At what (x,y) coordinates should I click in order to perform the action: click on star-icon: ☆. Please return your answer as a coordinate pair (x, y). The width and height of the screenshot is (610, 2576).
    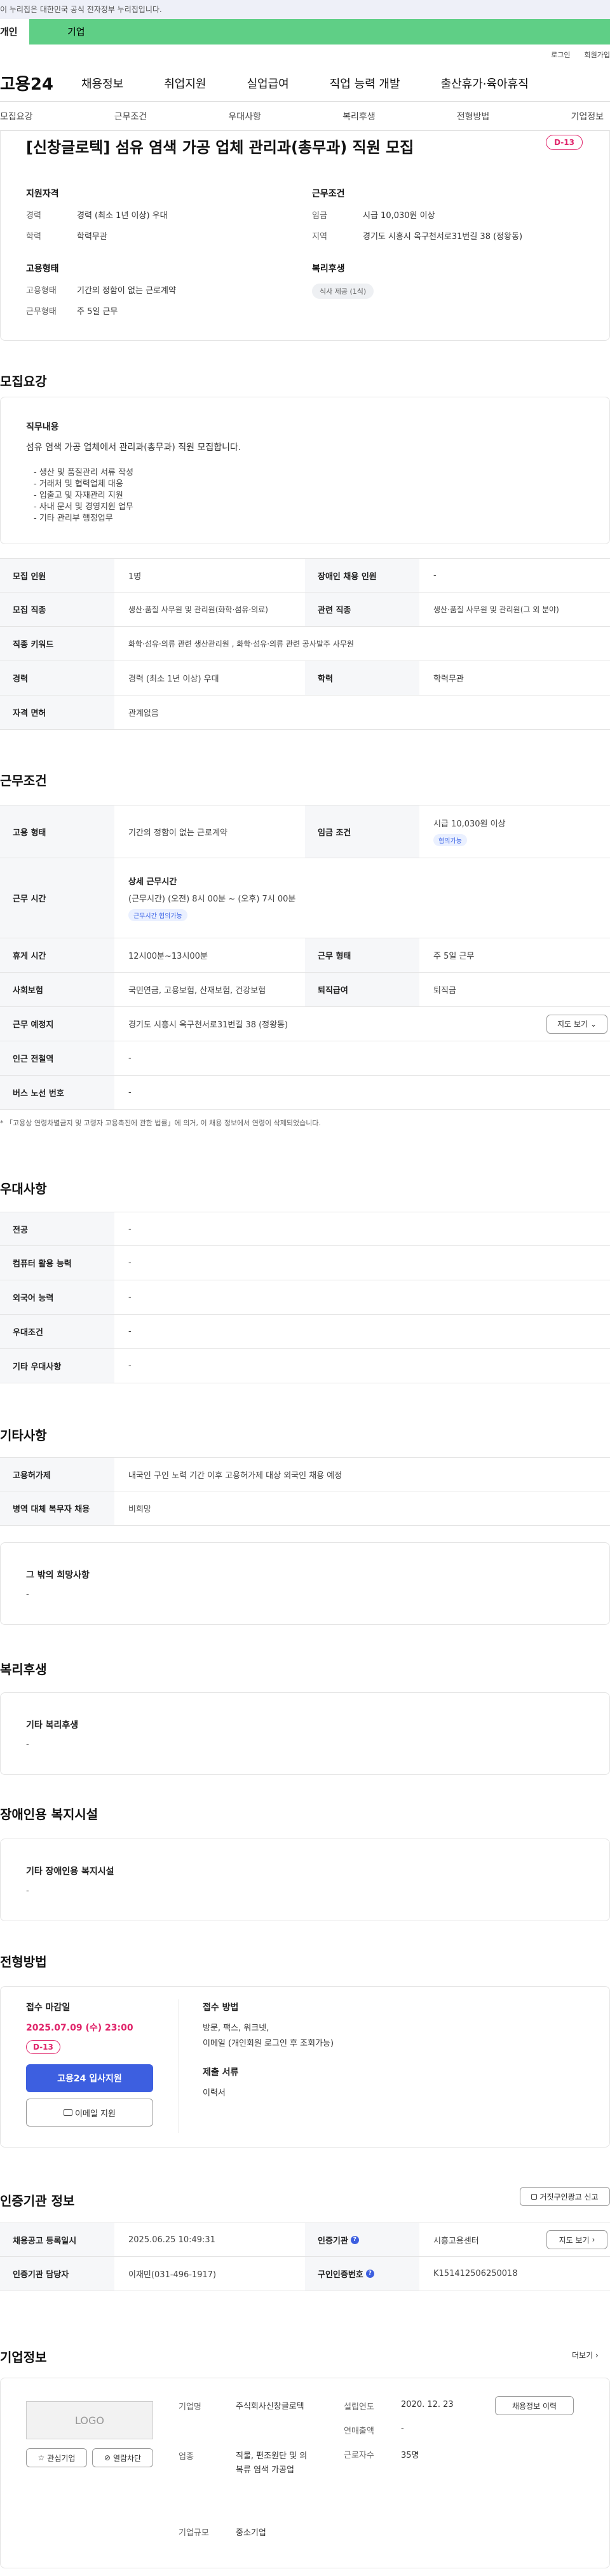
    Looking at the image, I should click on (41, 2457).